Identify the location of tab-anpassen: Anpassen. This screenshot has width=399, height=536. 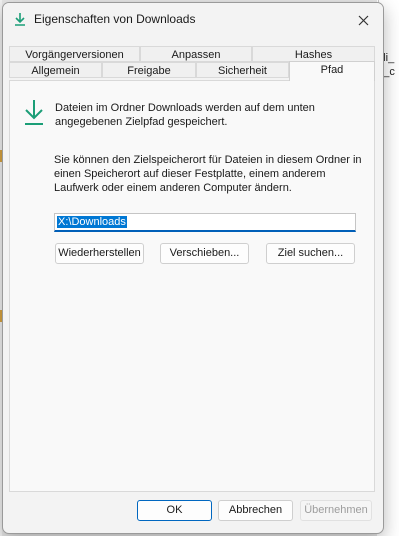
(196, 54).